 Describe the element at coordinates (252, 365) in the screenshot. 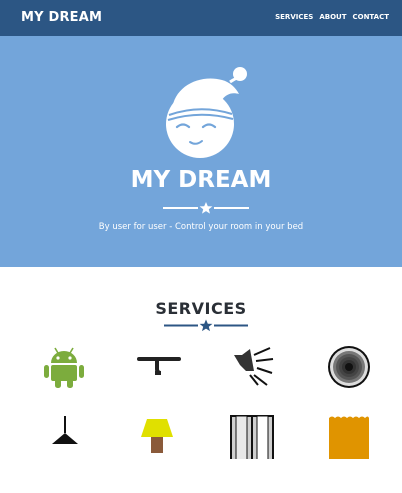

I see `speaker-icon` at that location.